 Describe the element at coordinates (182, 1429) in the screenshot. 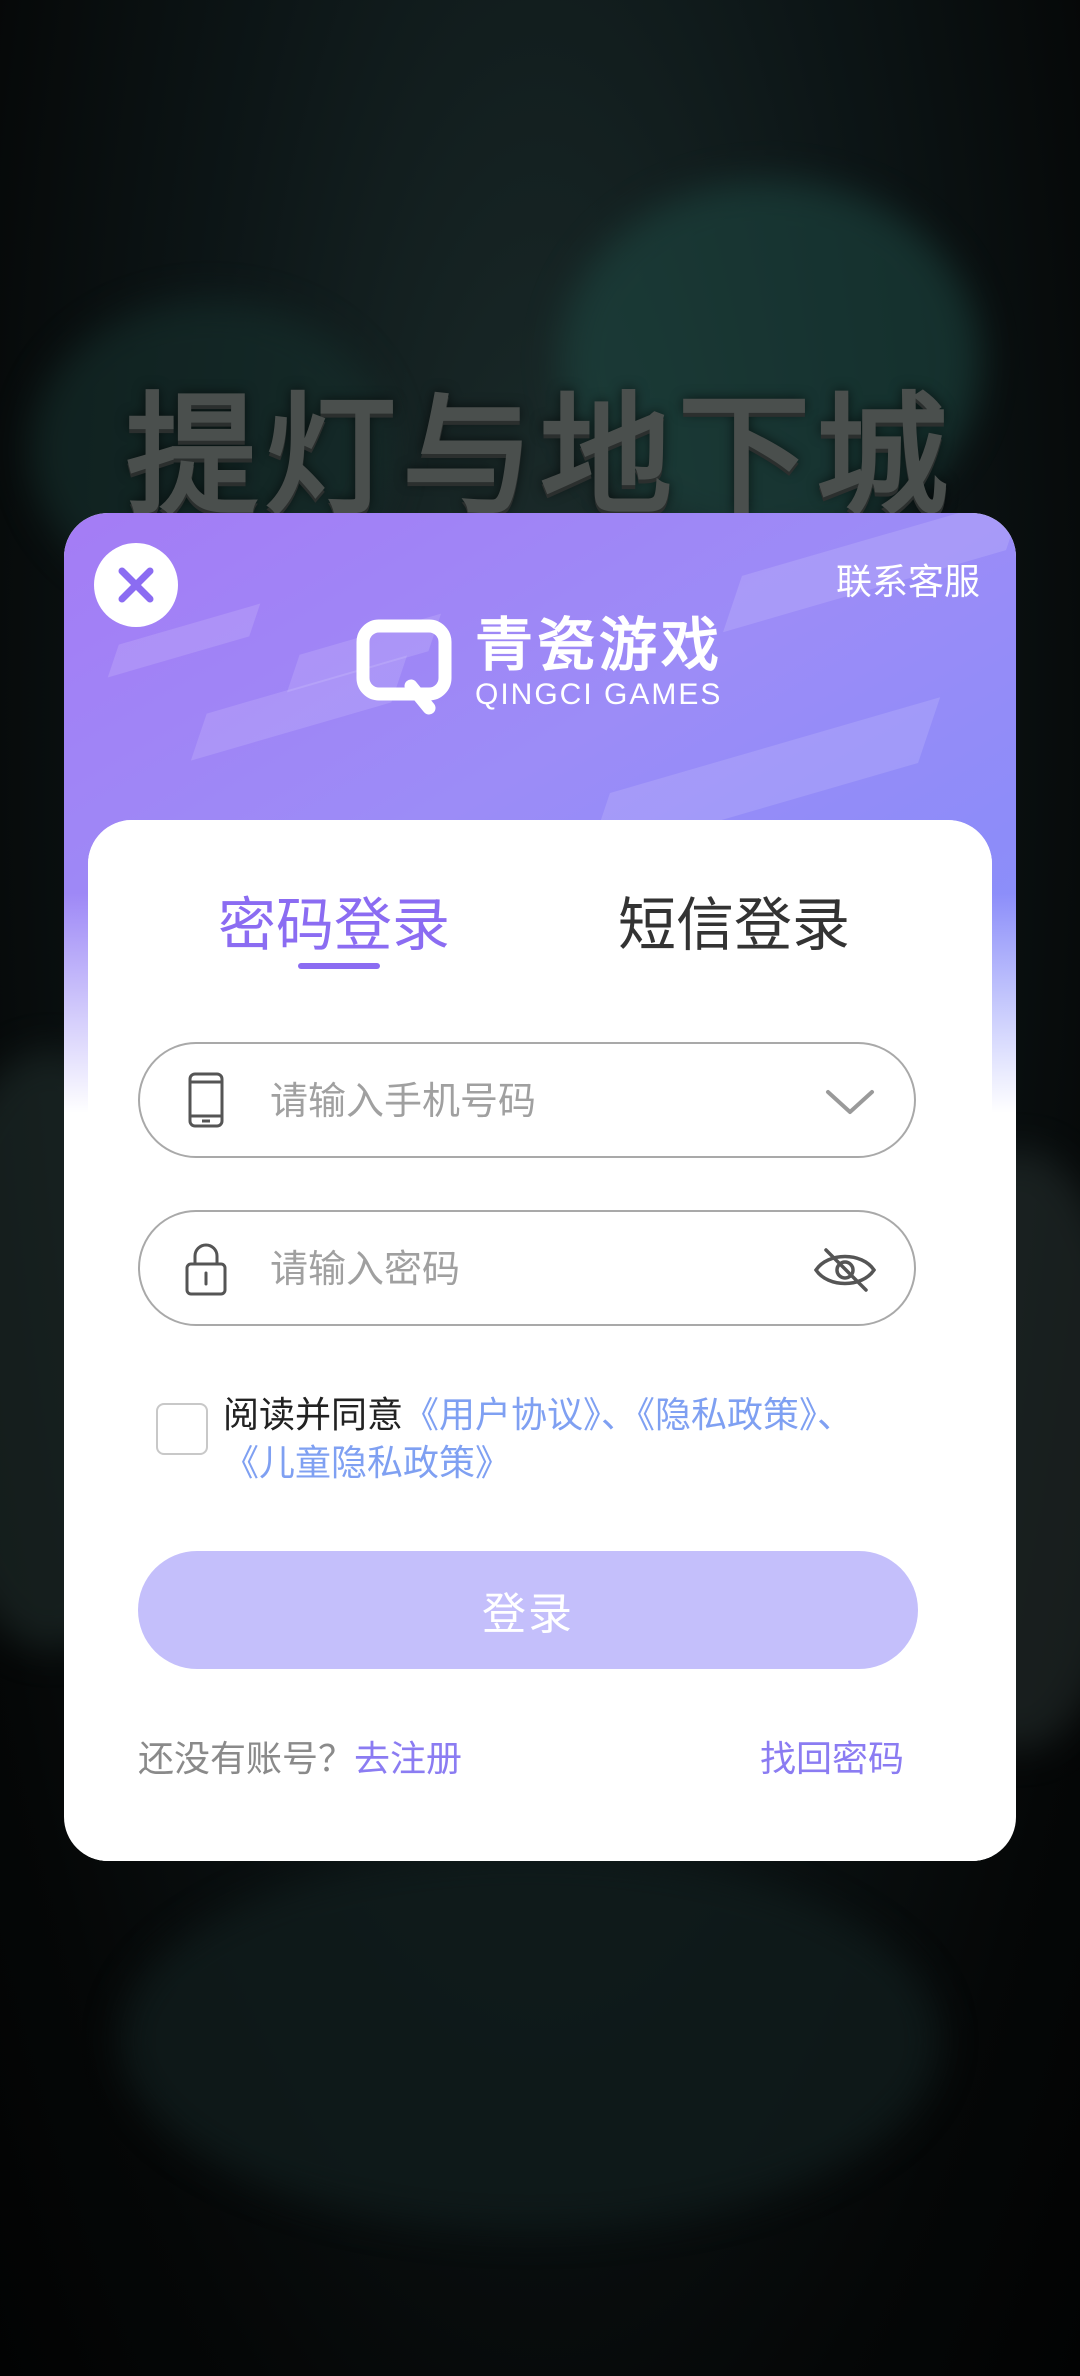

I see `agreement-checkbox` at that location.